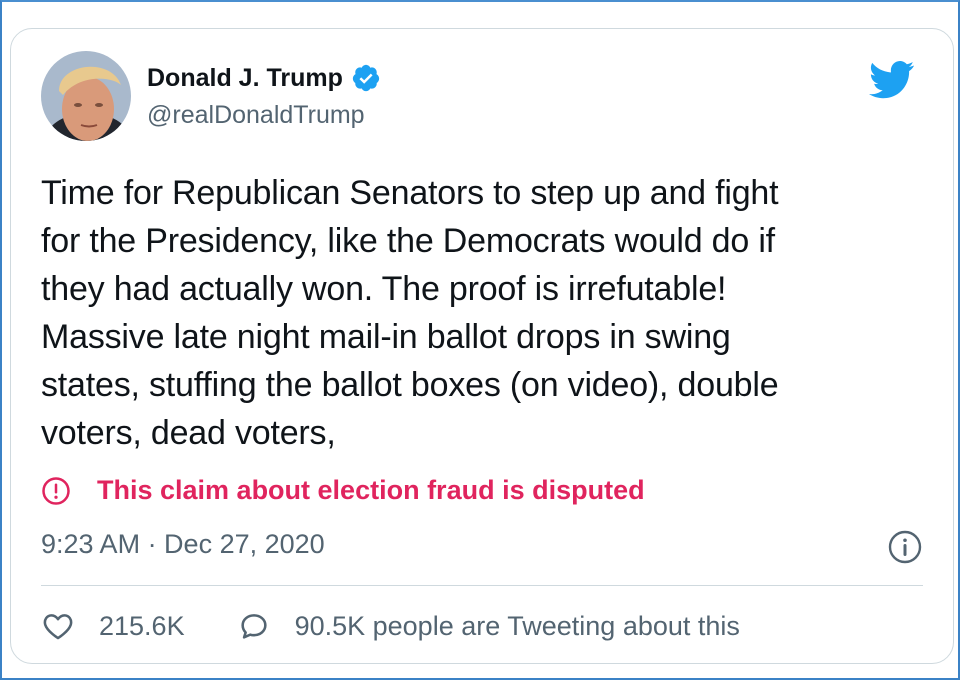 This screenshot has height=680, width=960. What do you see at coordinates (253, 626) in the screenshot?
I see `speech-bubble-icon` at bounding box center [253, 626].